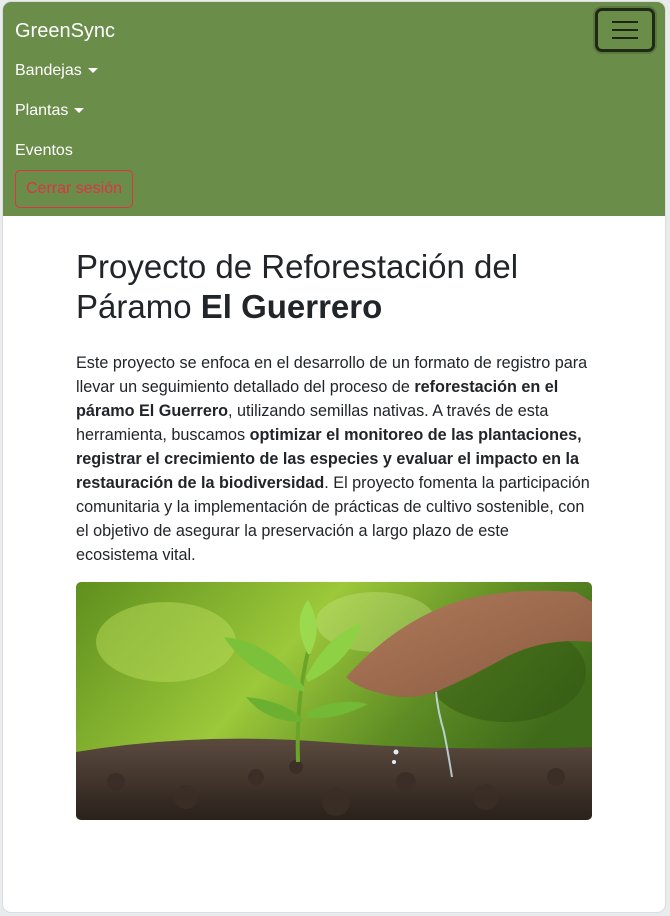  What do you see at coordinates (42, 110) in the screenshot?
I see `nav-item-label: Plantas` at bounding box center [42, 110].